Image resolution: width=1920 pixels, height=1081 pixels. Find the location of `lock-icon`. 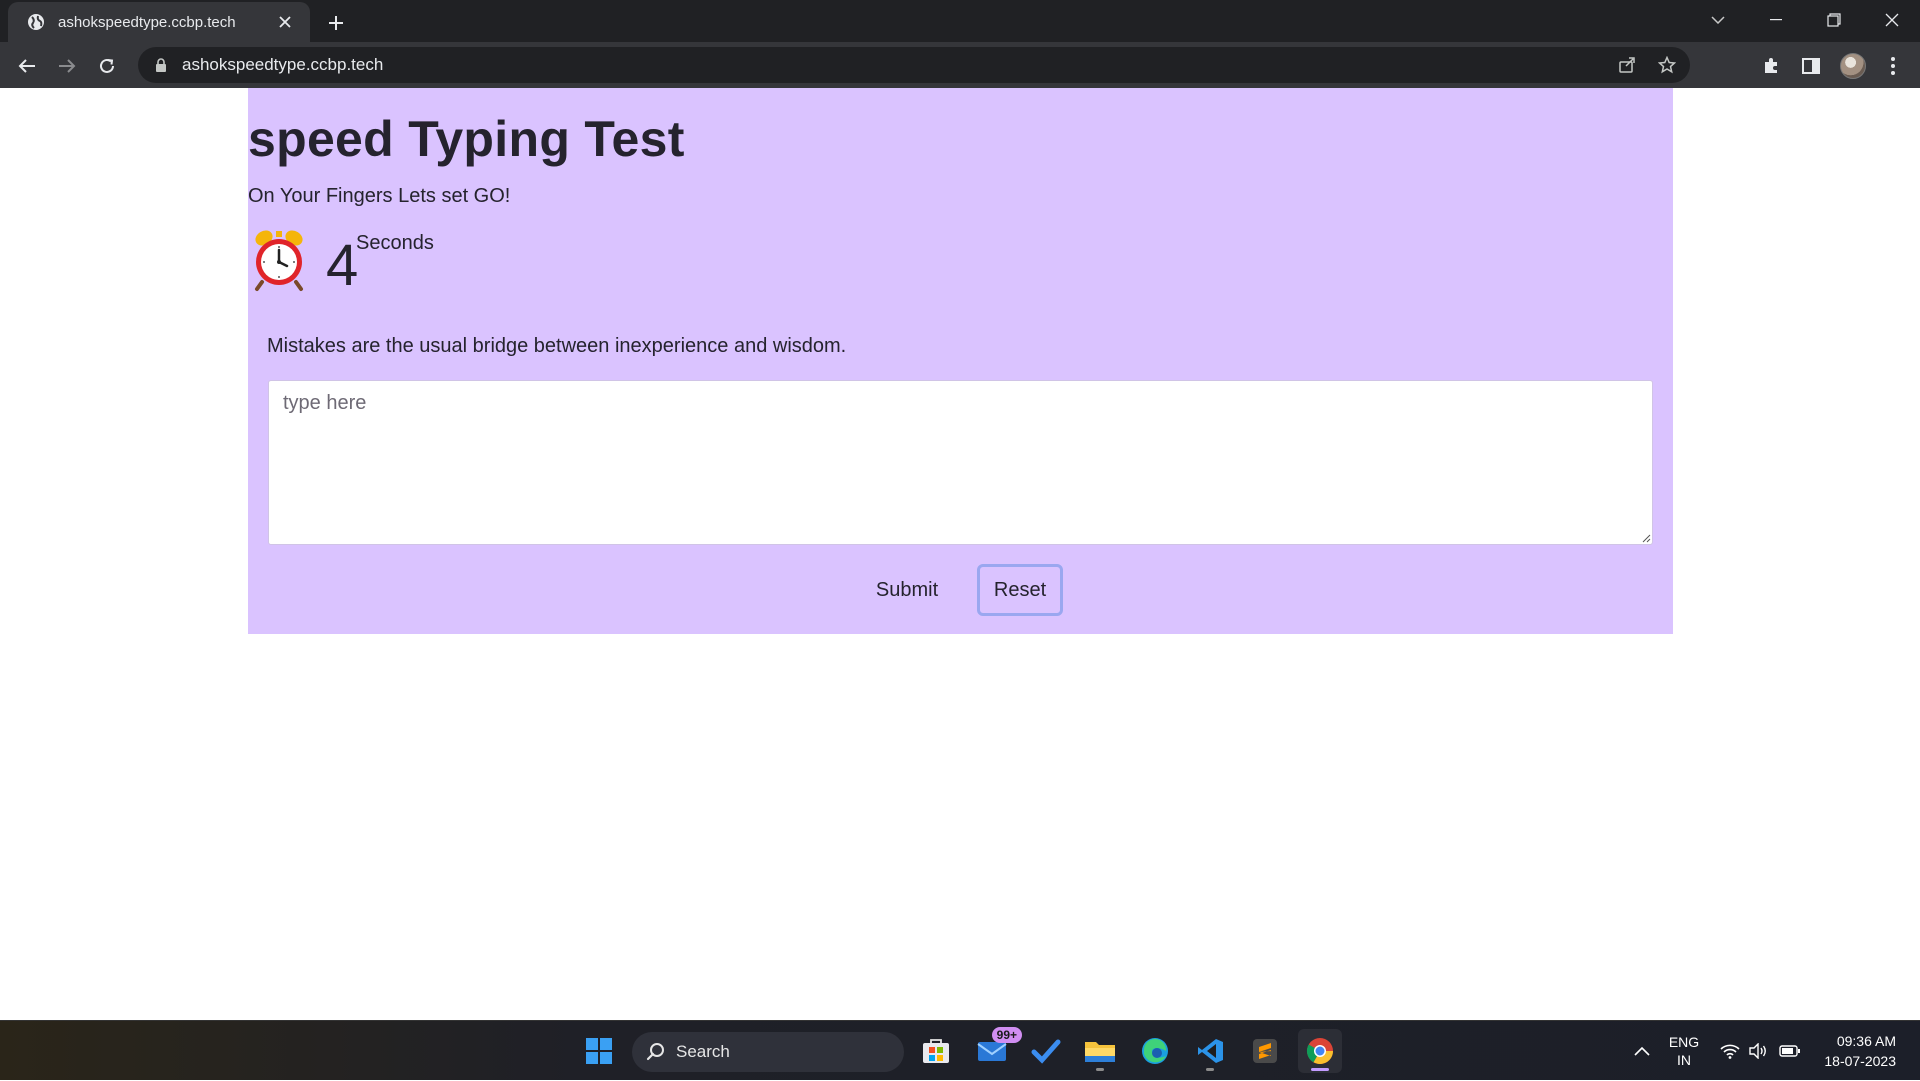

lock-icon is located at coordinates (161, 65).